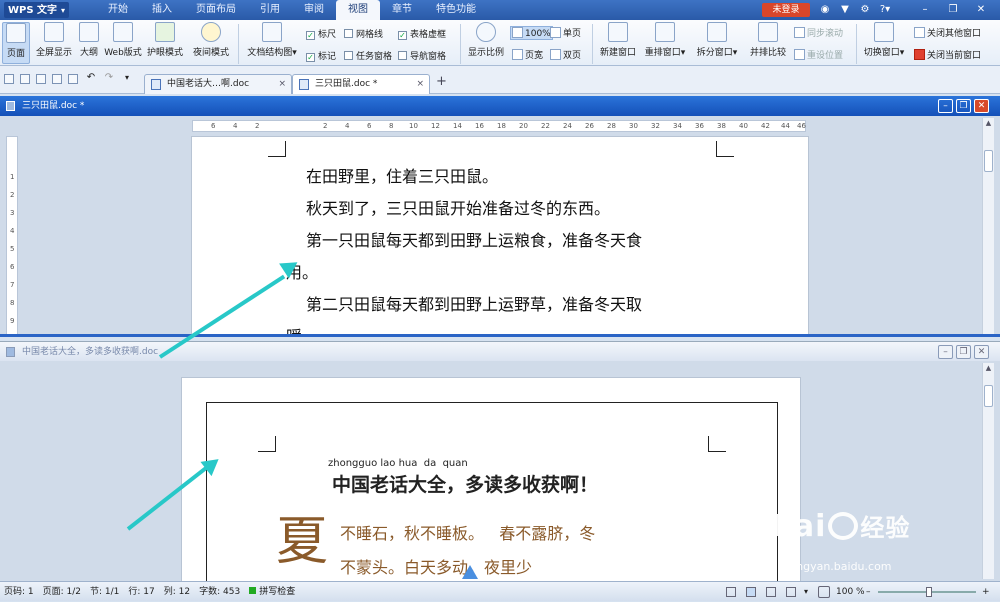 This screenshot has width=1000, height=602. I want to click on zoom-100-button: 100%, so click(531, 33).